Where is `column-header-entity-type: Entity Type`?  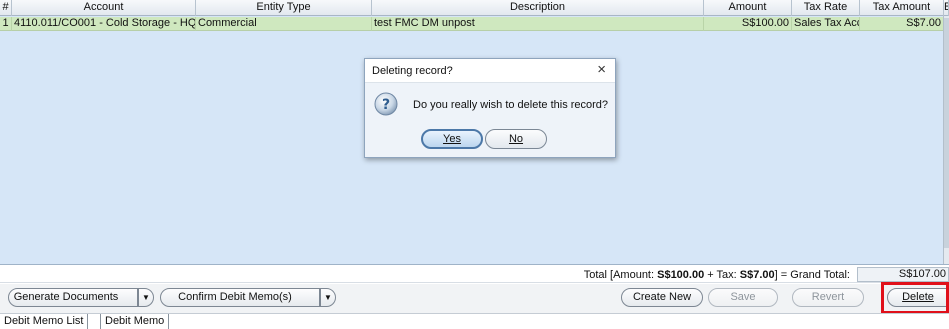
column-header-entity-type: Entity Type is located at coordinates (284, 8).